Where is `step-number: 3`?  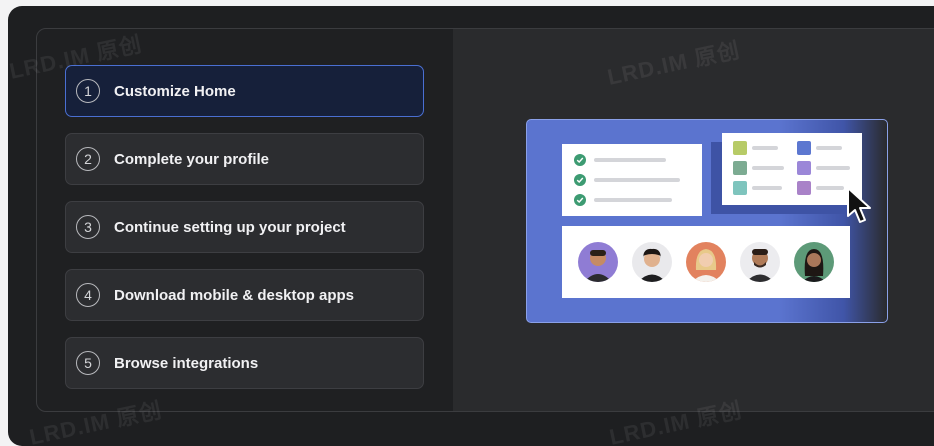
step-number: 3 is located at coordinates (88, 227).